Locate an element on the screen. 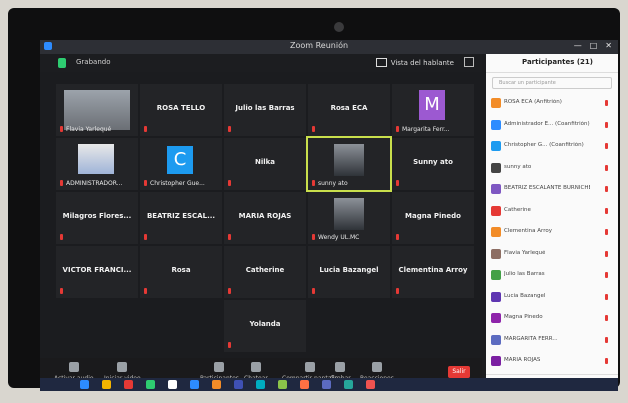  participant-row: Lucia Bazangel is located at coordinates (552, 298).